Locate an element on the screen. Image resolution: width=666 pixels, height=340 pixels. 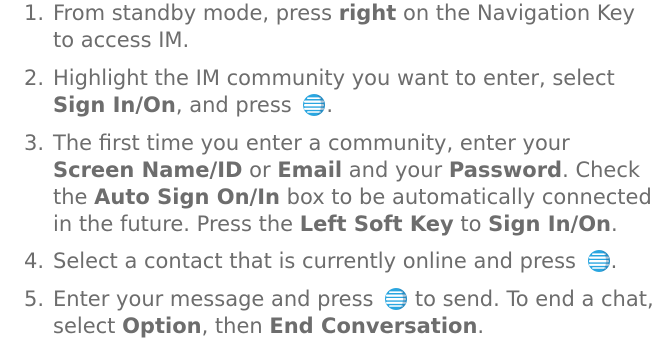
step-text-run: Enter your message and press is located at coordinates (217, 299).